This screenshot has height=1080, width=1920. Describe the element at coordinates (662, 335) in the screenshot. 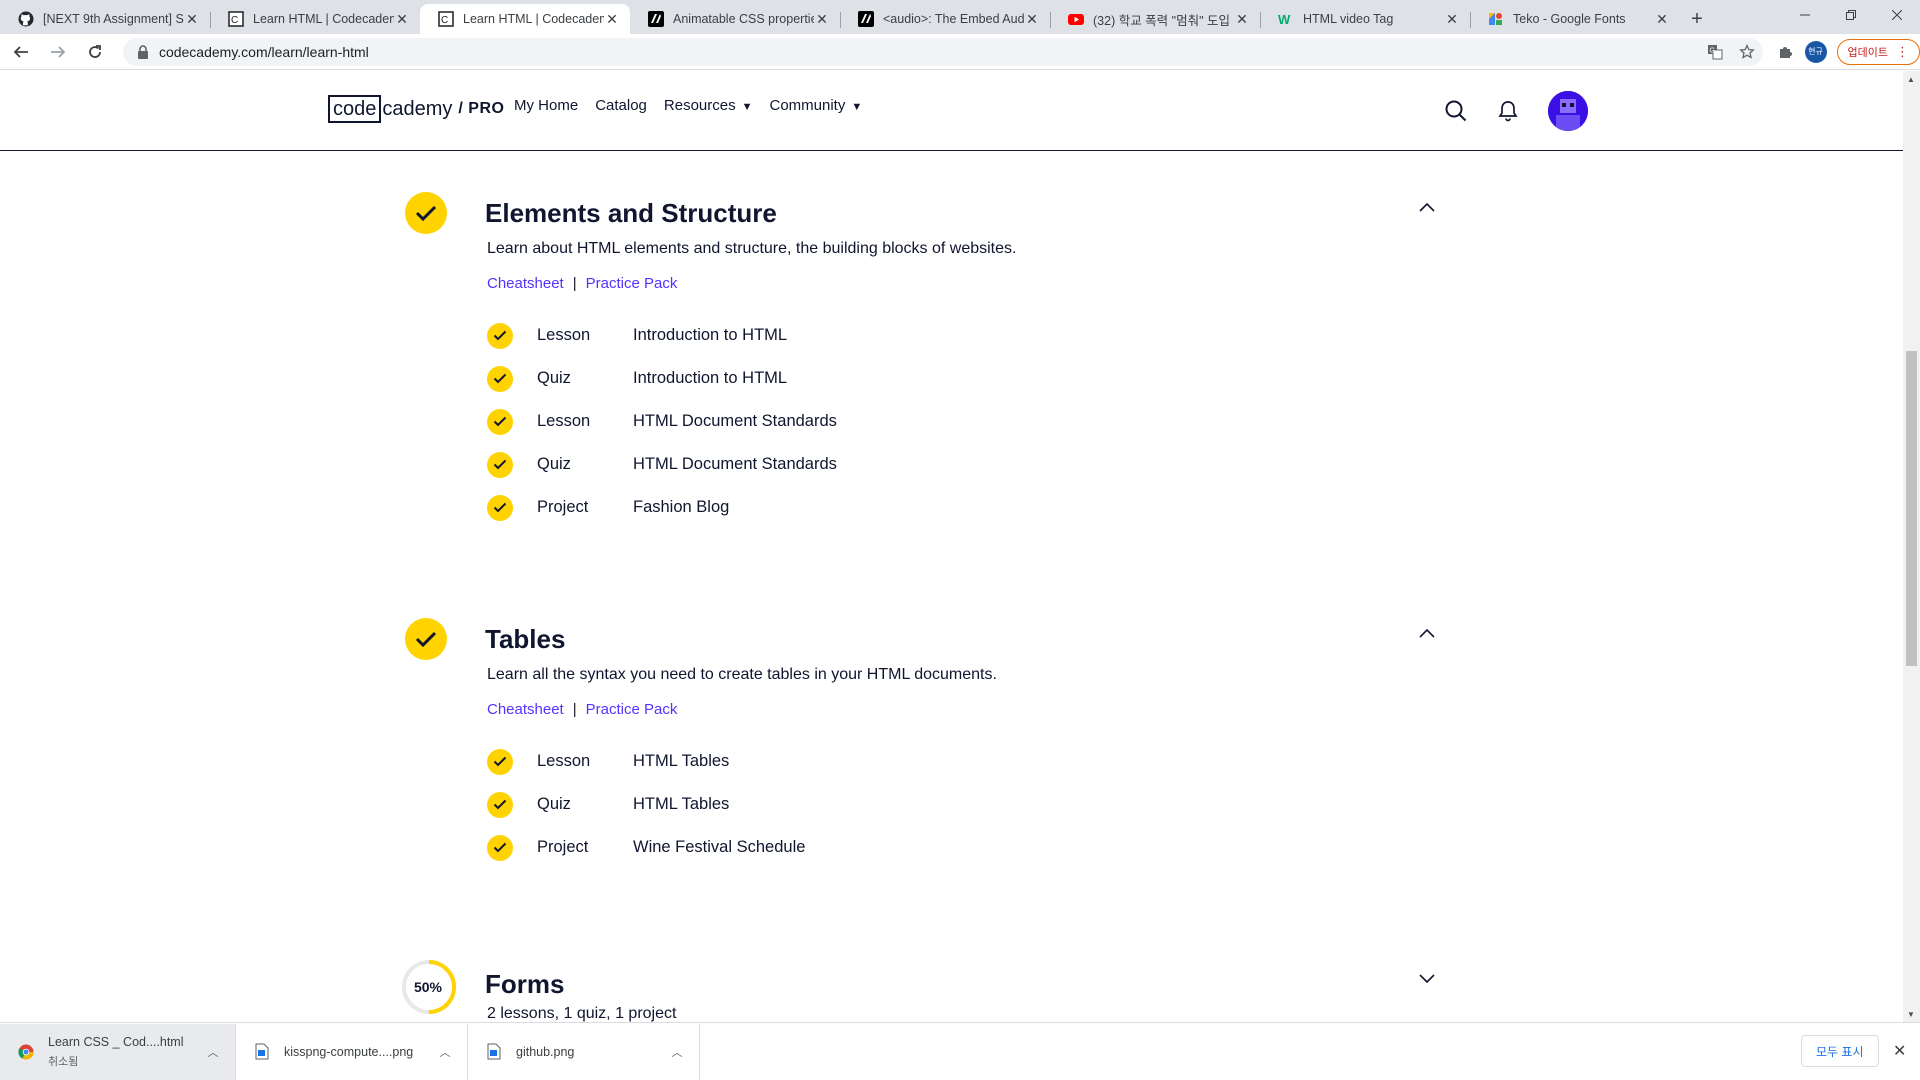

I see `module-item: Lesson Introduction to HTML` at that location.